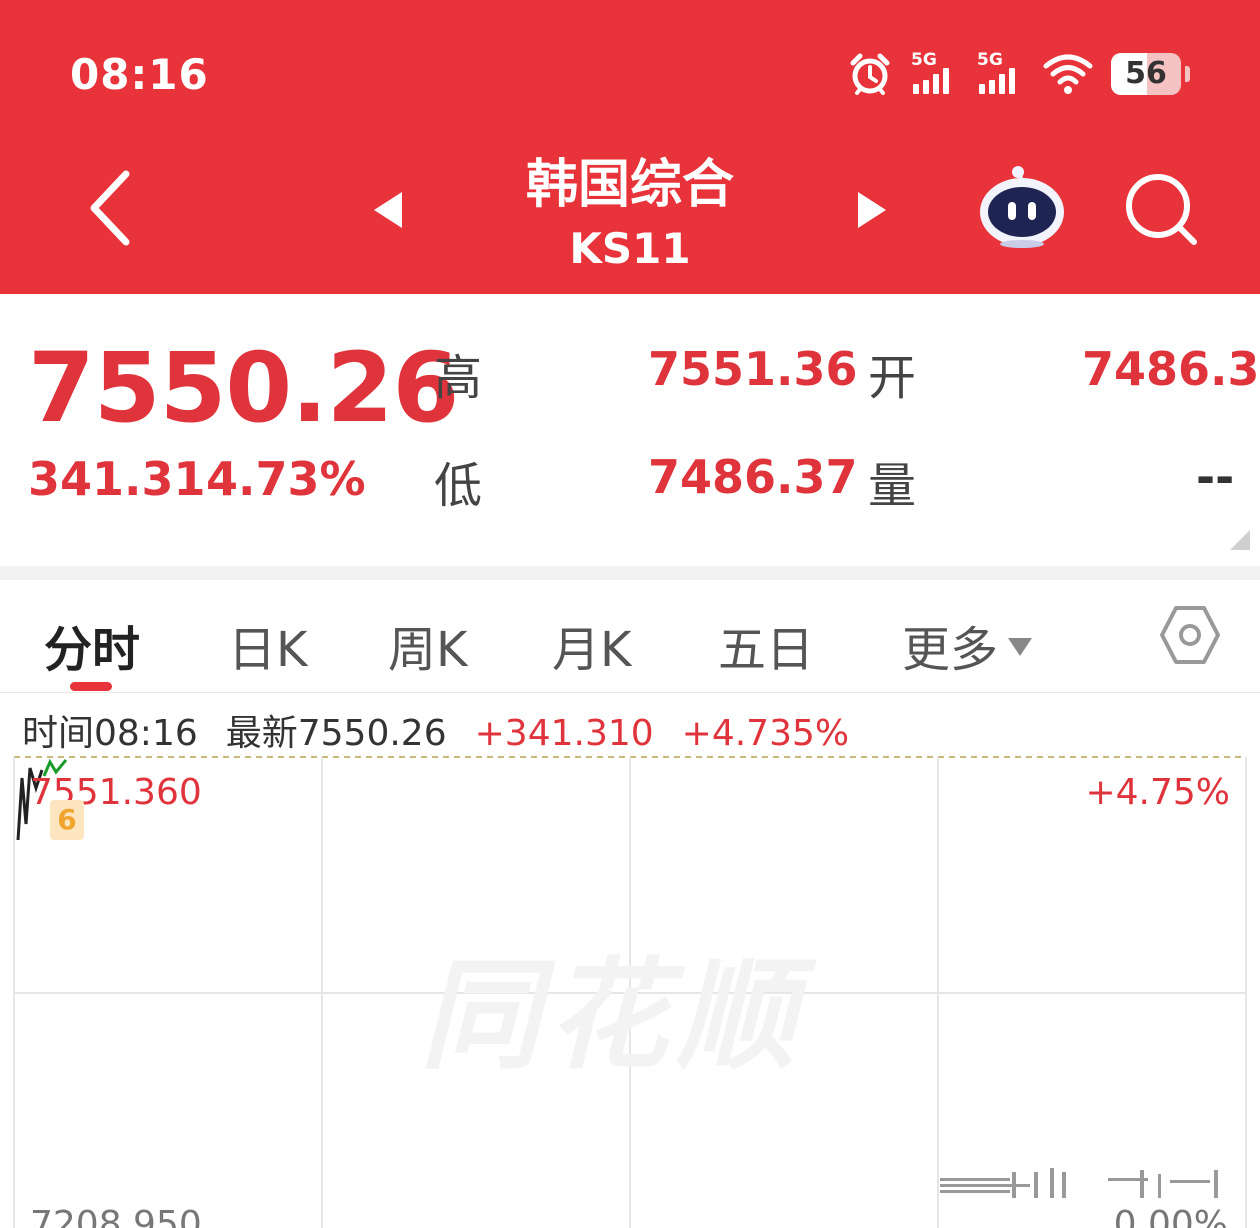 The width and height of the screenshot is (1260, 1228). I want to click on tab-monthly-k: 月K, so click(591, 645).